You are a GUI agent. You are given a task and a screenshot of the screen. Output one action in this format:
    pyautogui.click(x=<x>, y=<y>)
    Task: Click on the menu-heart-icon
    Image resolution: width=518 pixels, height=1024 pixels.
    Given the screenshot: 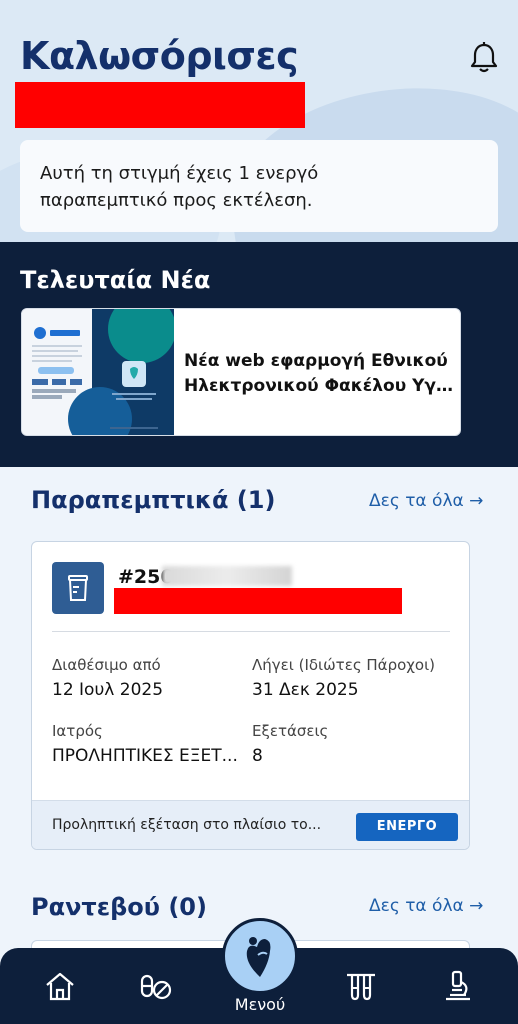 What is the action you would take?
    pyautogui.click(x=258, y=957)
    